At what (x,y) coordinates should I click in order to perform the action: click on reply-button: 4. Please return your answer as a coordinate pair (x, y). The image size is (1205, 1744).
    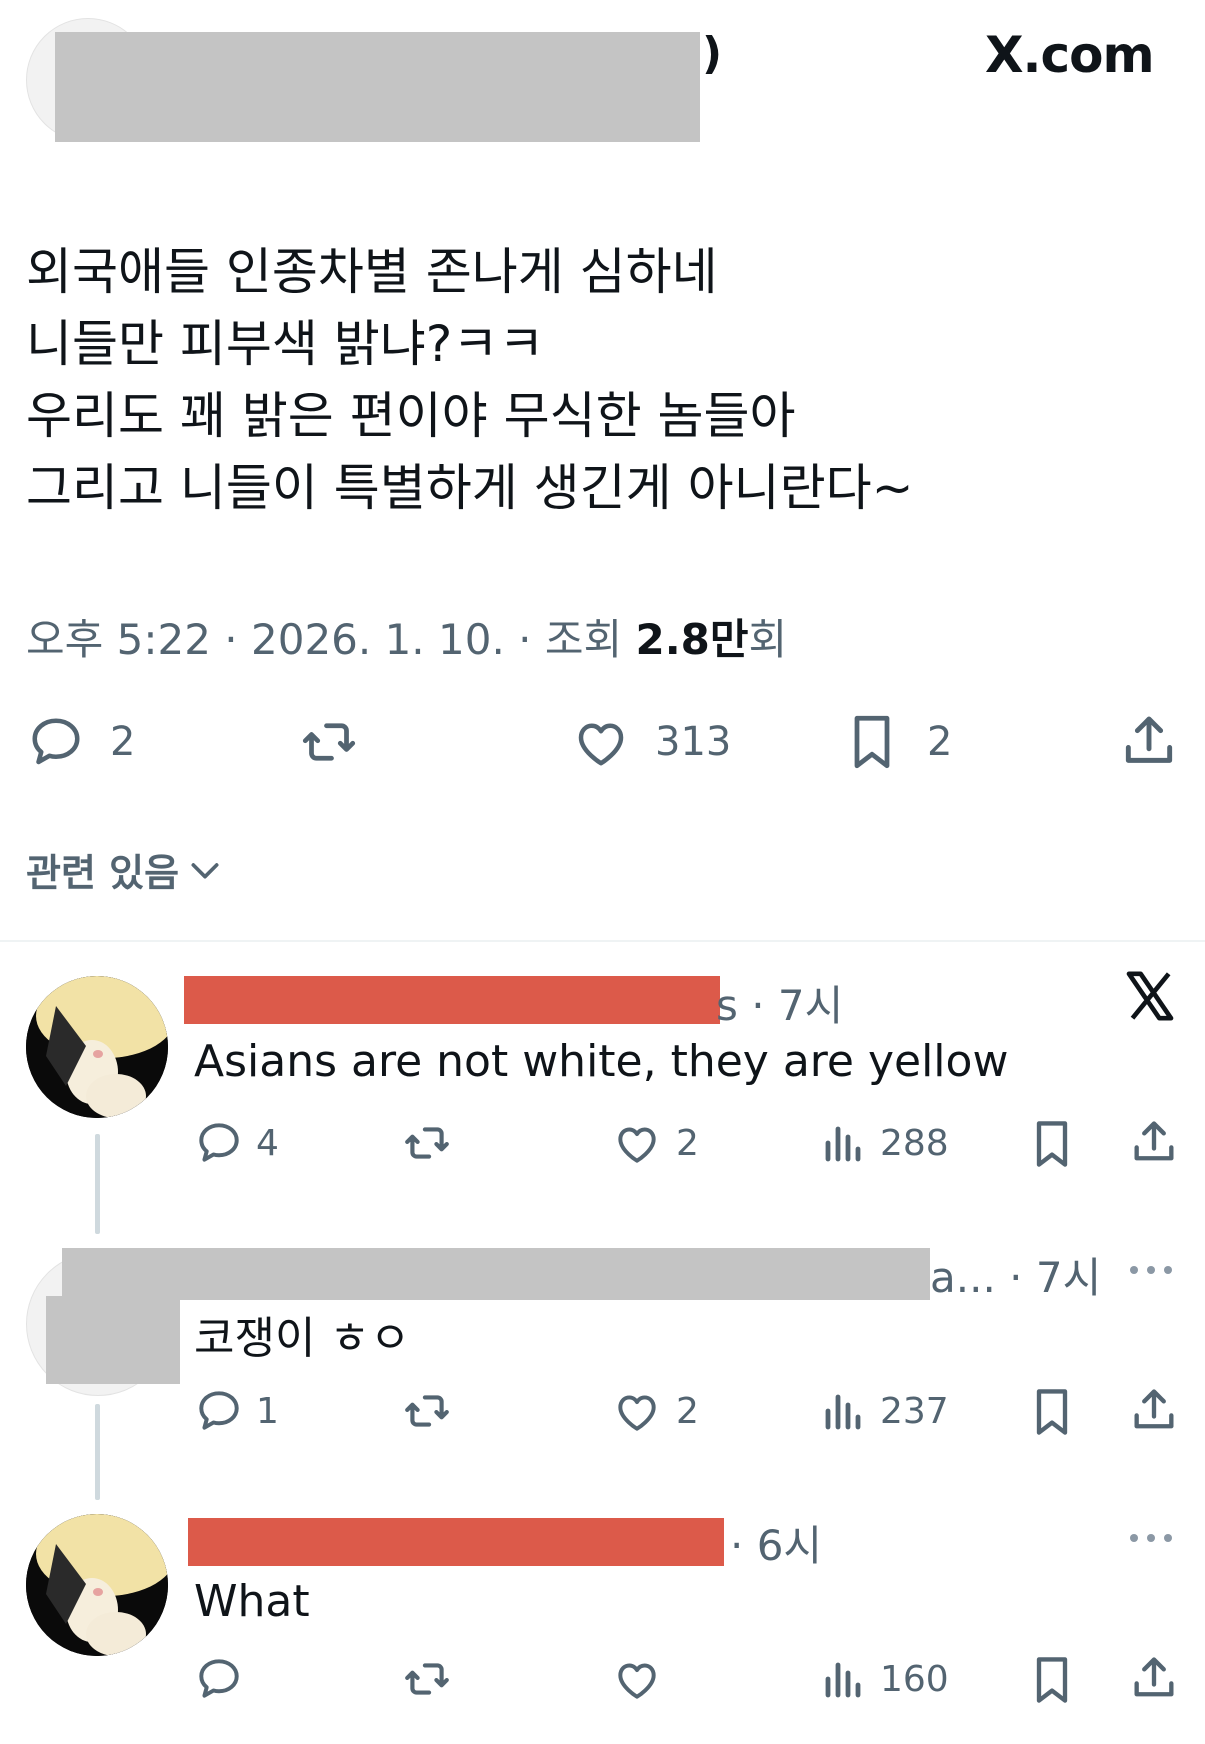
    Looking at the image, I should click on (236, 1143).